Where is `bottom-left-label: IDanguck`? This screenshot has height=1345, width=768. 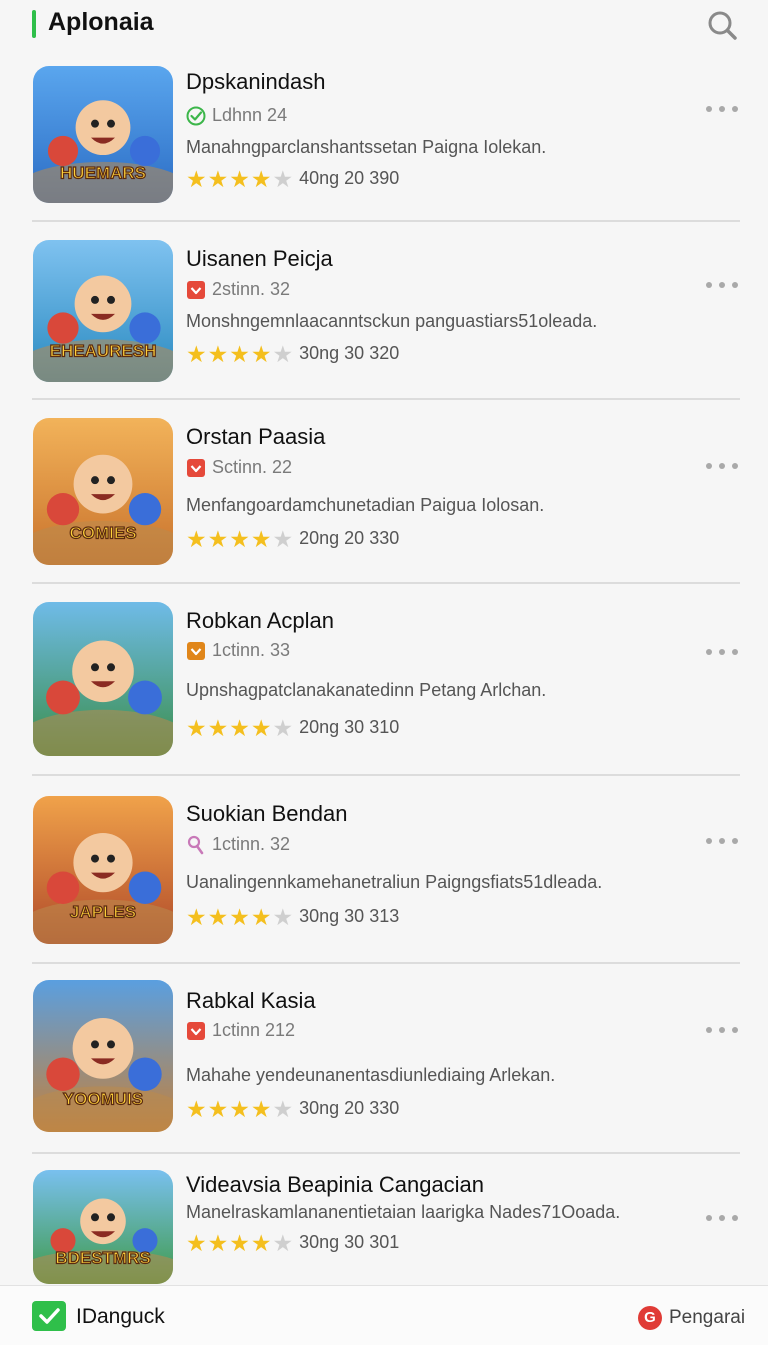 bottom-left-label: IDanguck is located at coordinates (120, 1317).